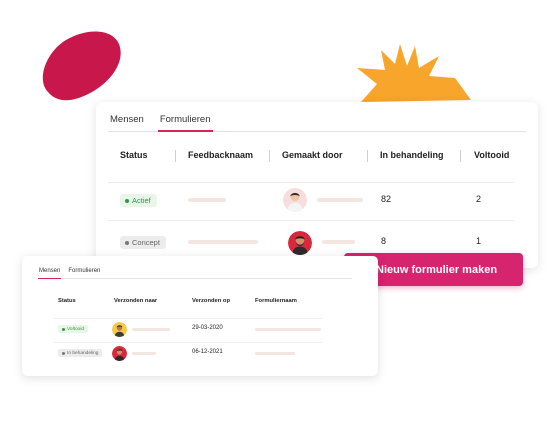  I want to click on status-badge: Voltooid, so click(73, 329).